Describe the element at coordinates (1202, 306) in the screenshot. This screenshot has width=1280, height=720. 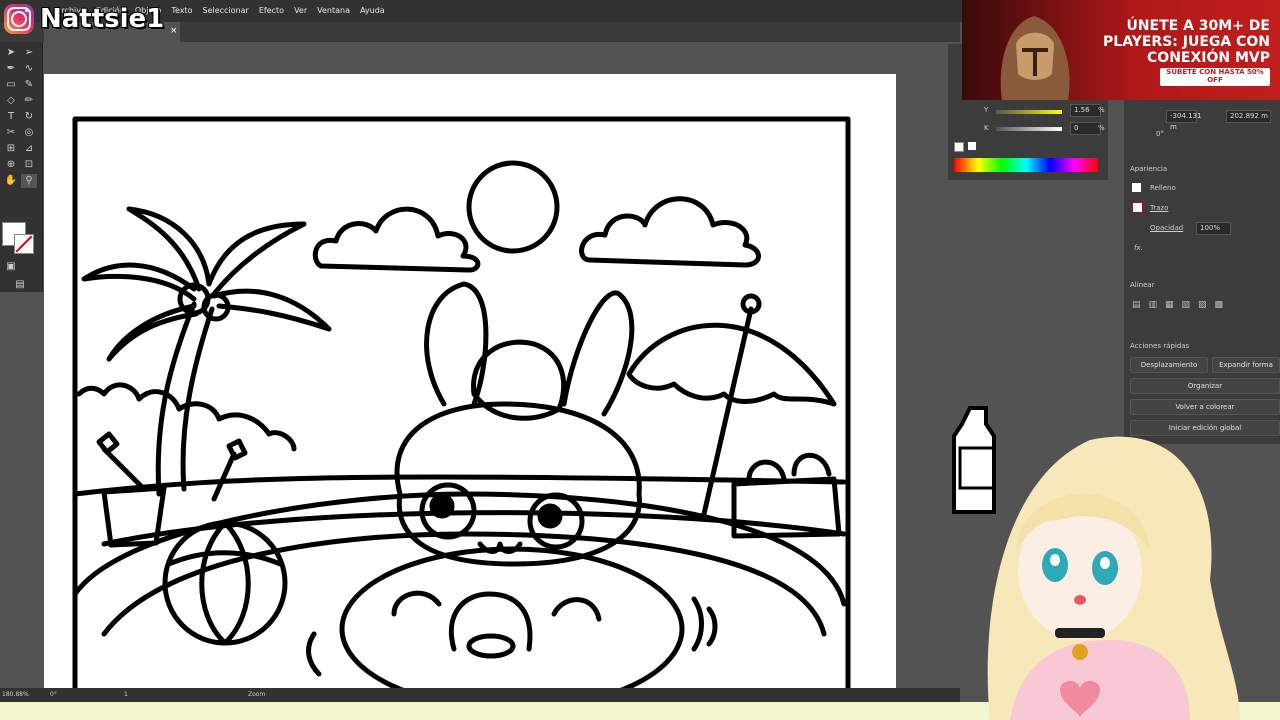
I see `align-icons: ▤▥▦▧▨▩` at that location.